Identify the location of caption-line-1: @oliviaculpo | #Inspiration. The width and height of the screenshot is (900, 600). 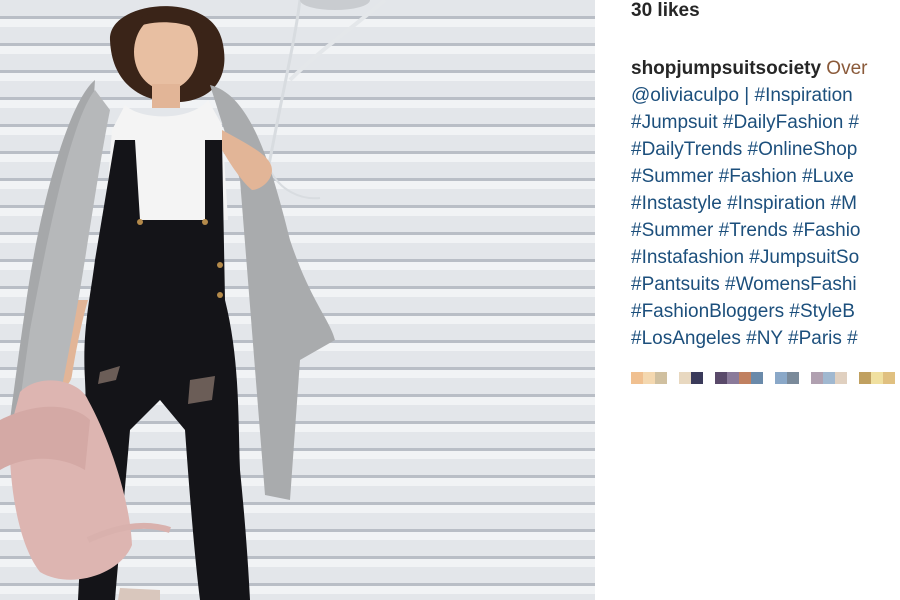
(765, 95).